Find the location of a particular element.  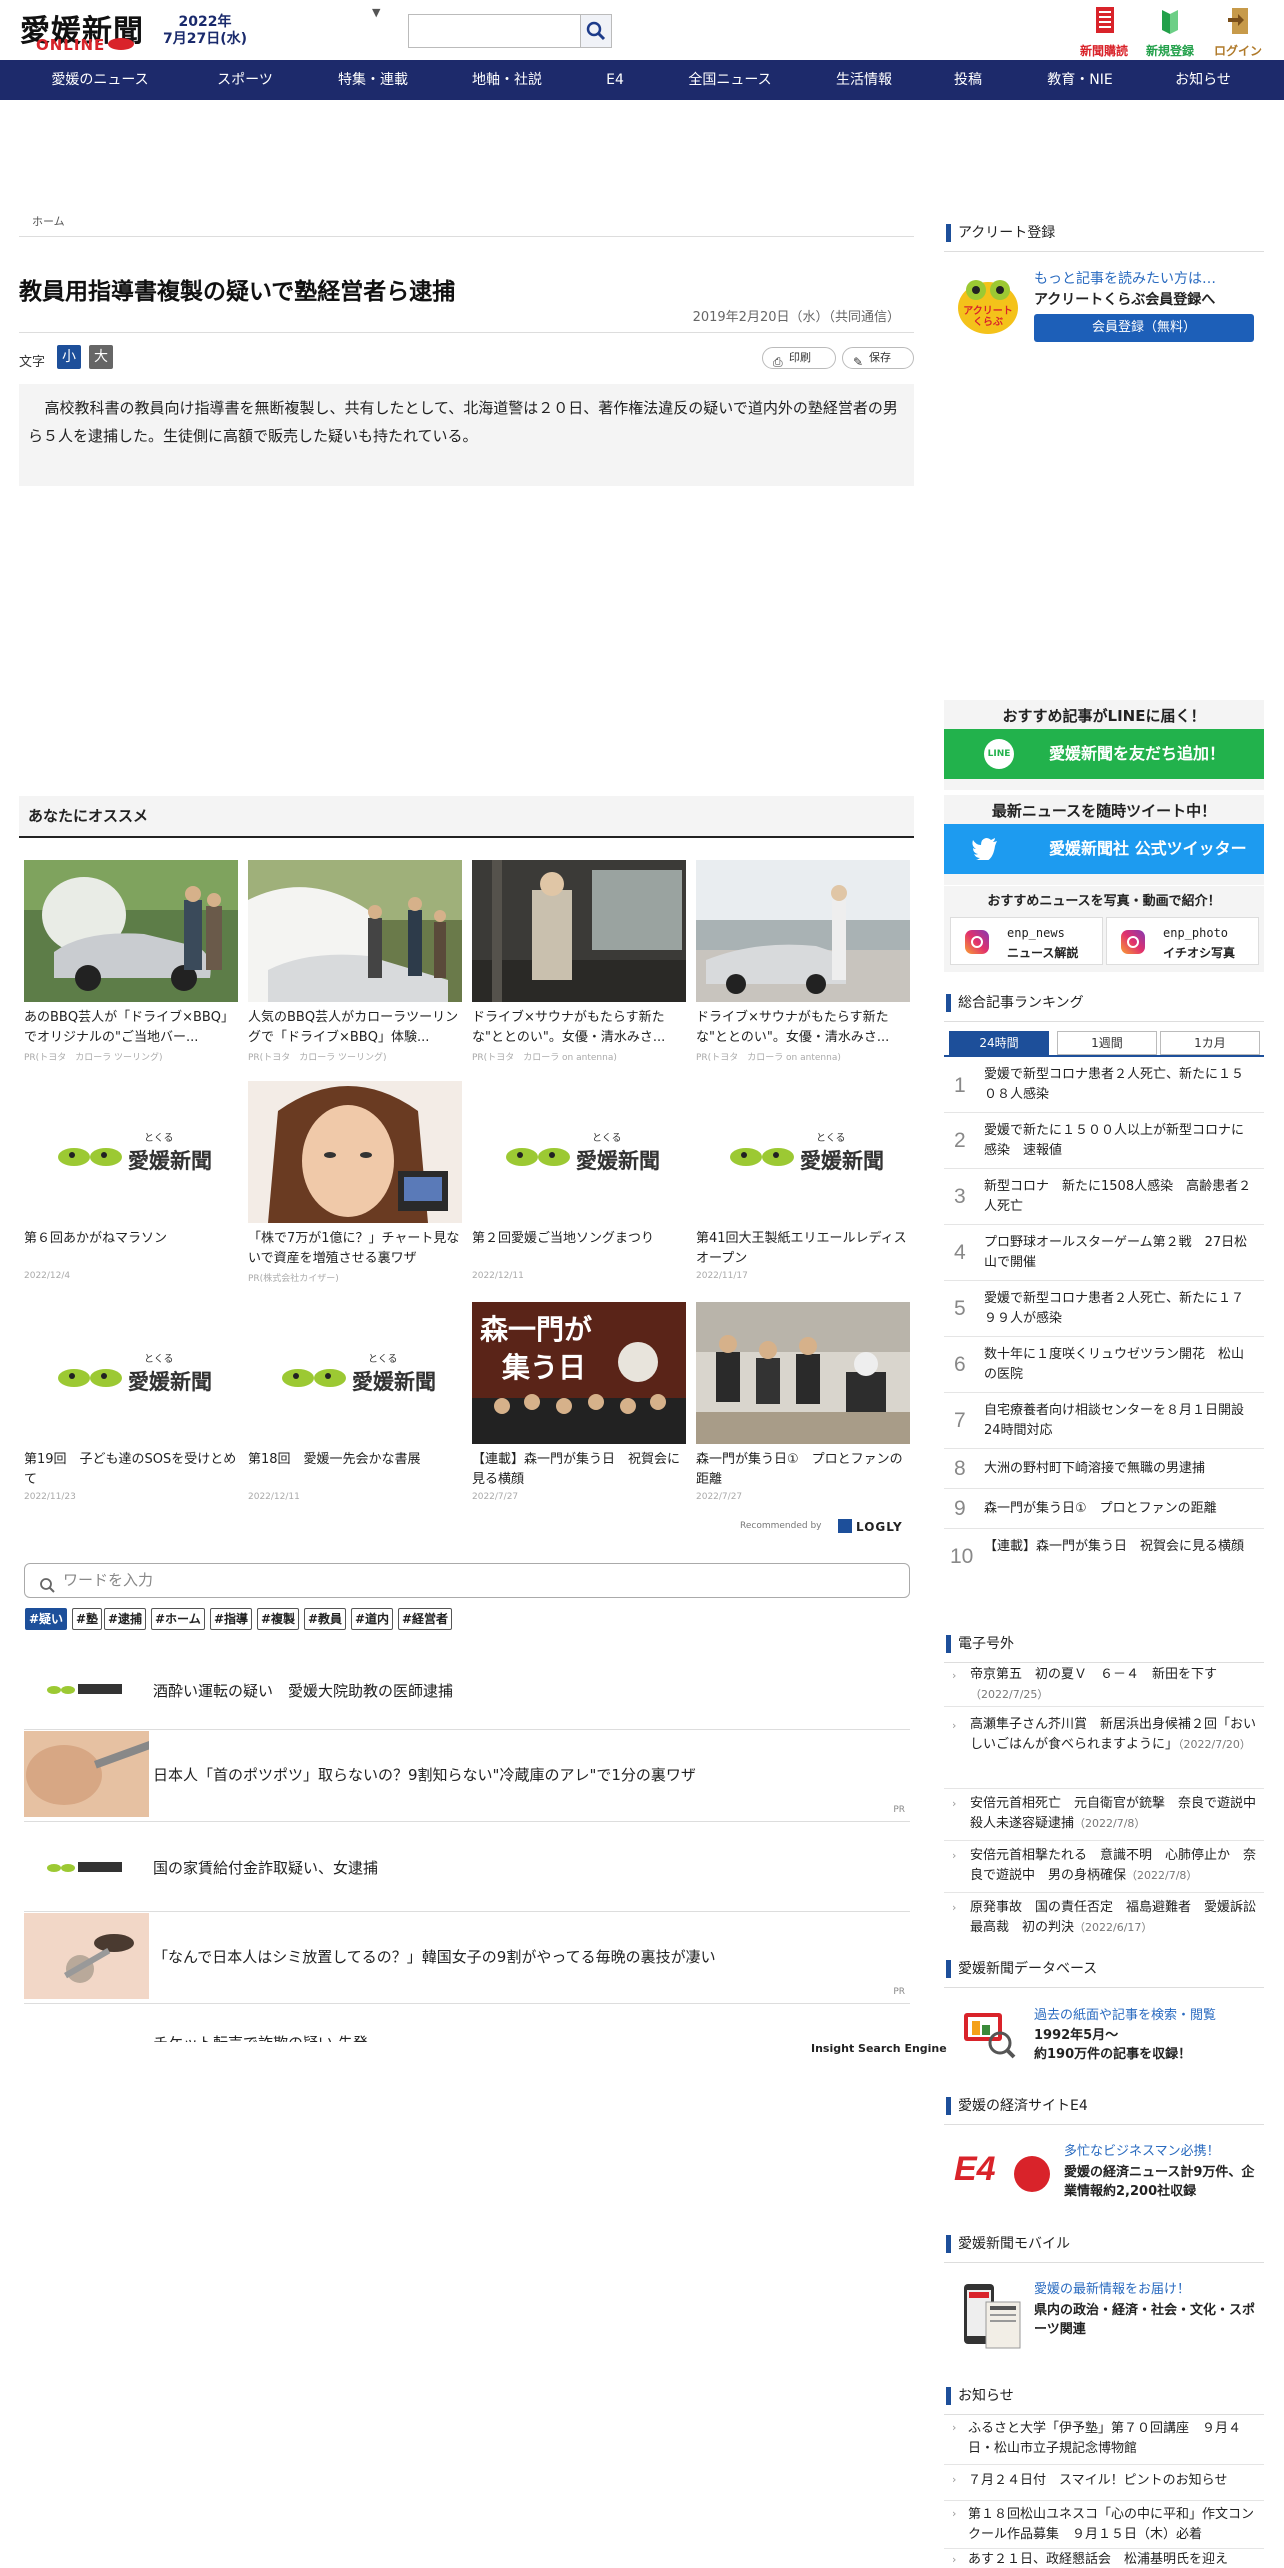

nav-item-ehime-news: 愛媛のニュース is located at coordinates (100, 80).